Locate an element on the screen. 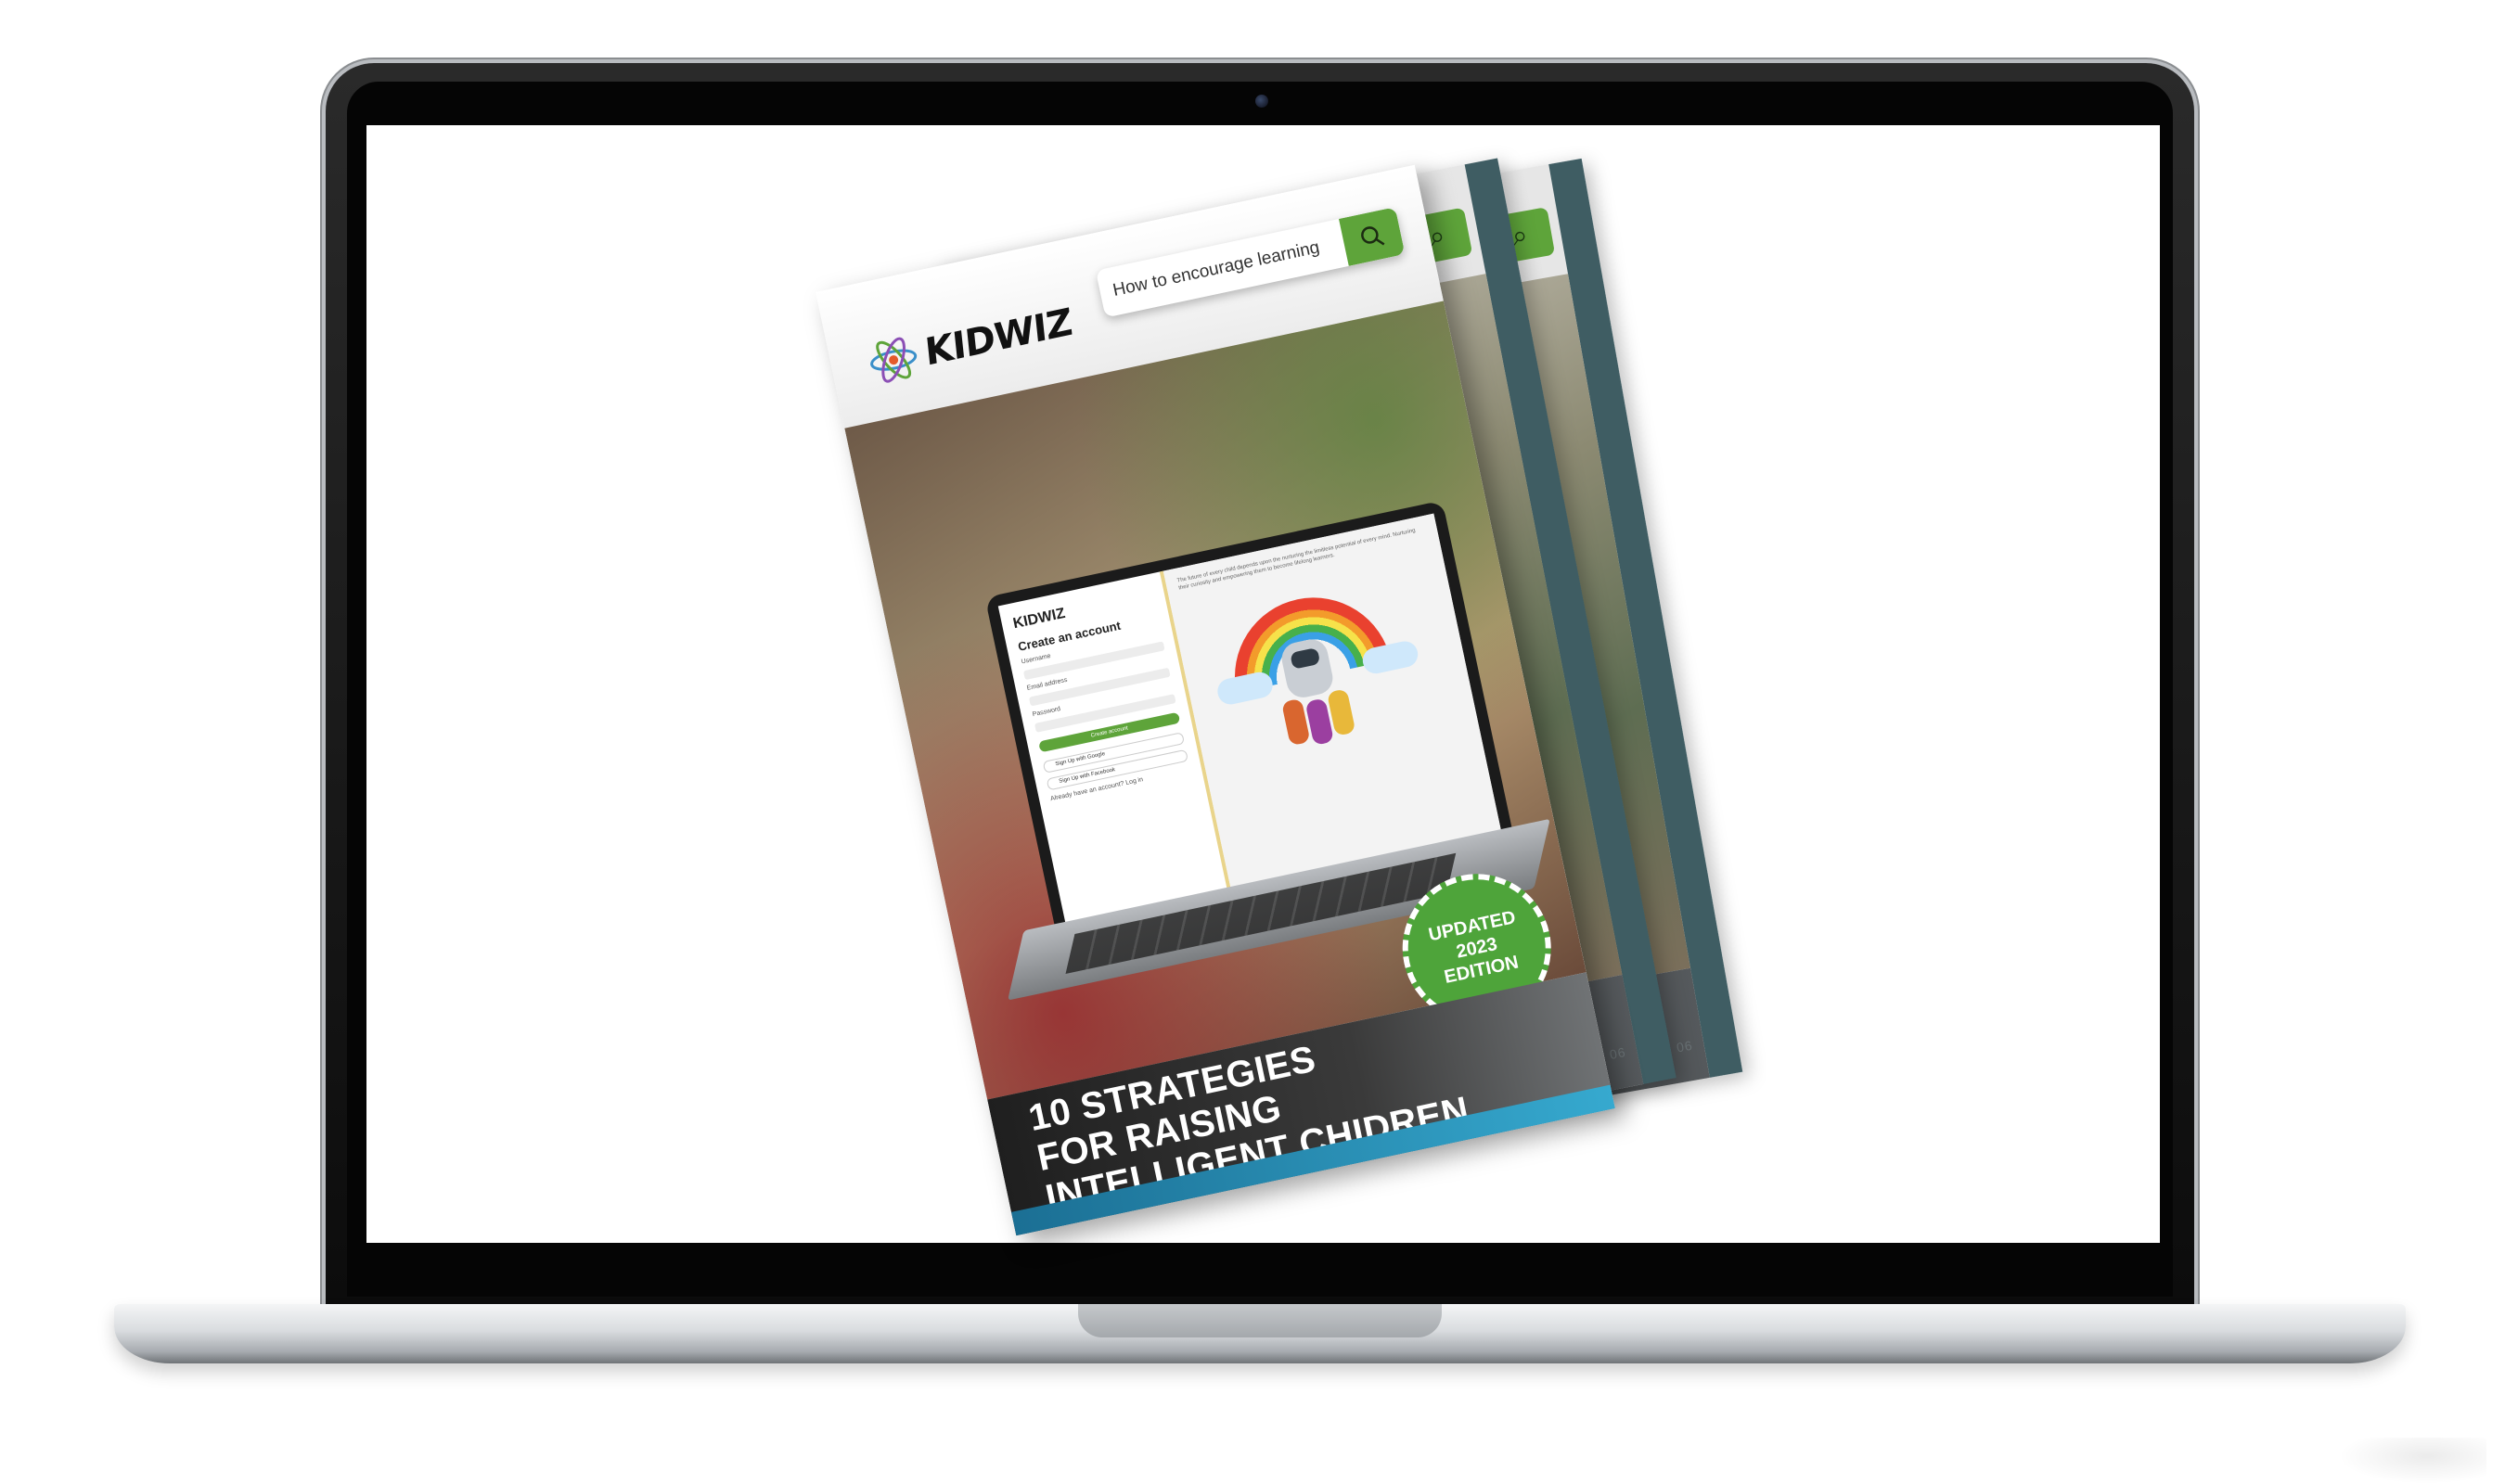 Image resolution: width=2505 pixels, height=1484 pixels. cloud-left is located at coordinates (1245, 688).